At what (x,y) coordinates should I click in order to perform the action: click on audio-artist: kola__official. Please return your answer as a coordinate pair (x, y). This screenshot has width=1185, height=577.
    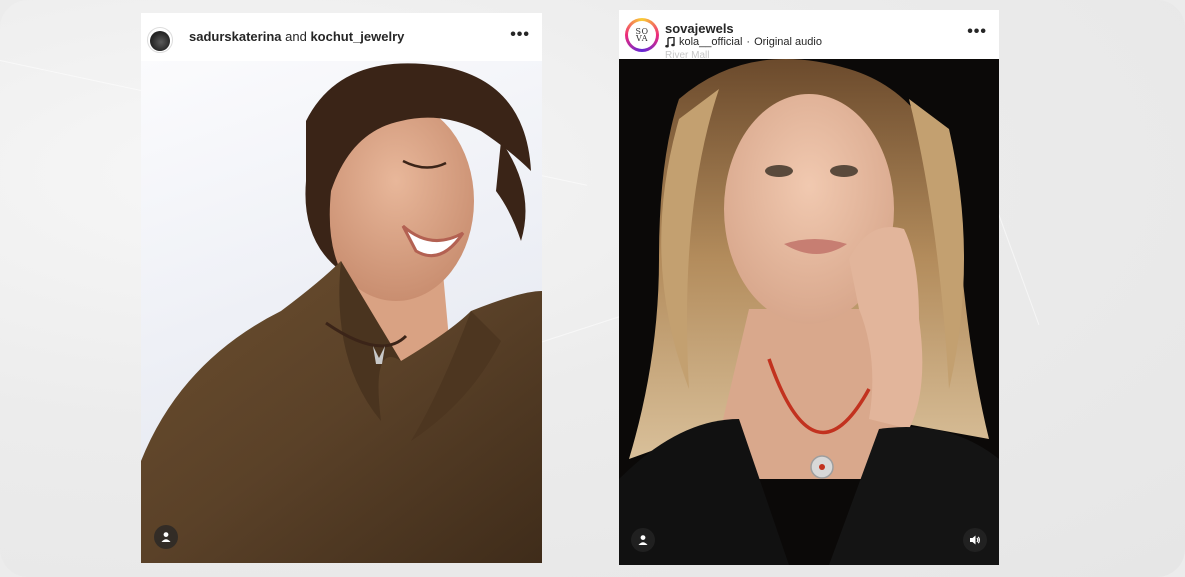
    Looking at the image, I should click on (711, 42).